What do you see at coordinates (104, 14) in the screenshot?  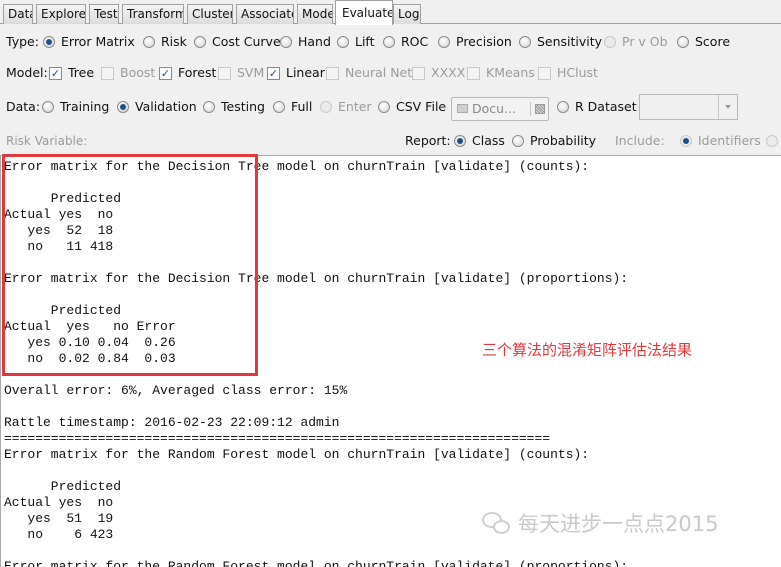 I see `tab-test: Test` at bounding box center [104, 14].